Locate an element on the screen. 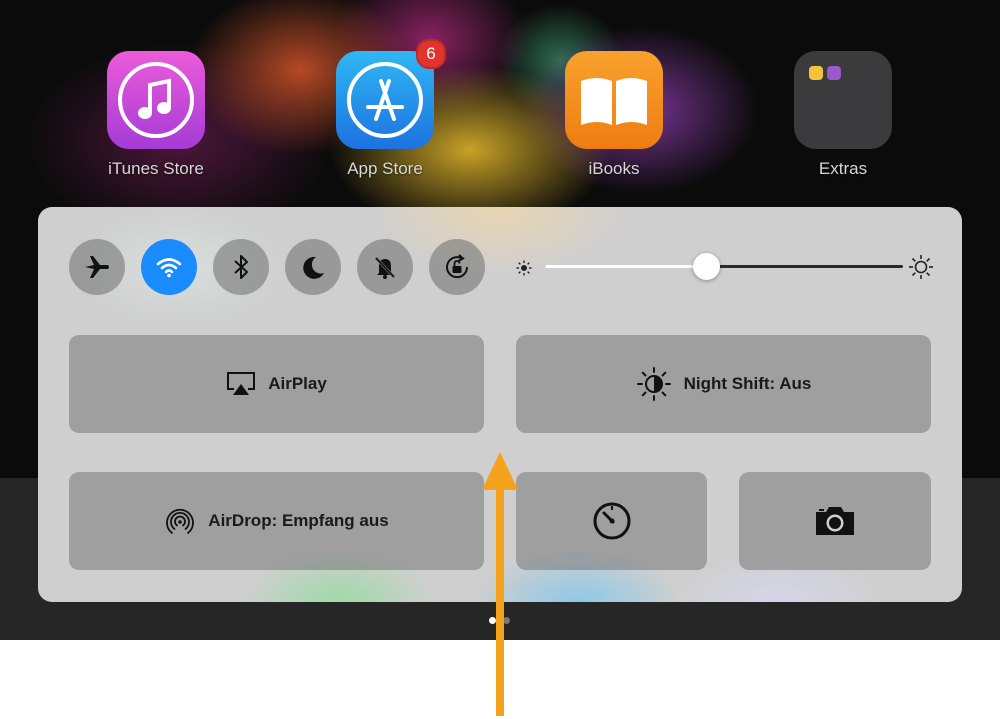 This screenshot has width=1000, height=719. annotation-arrow is located at coordinates (500, 584).